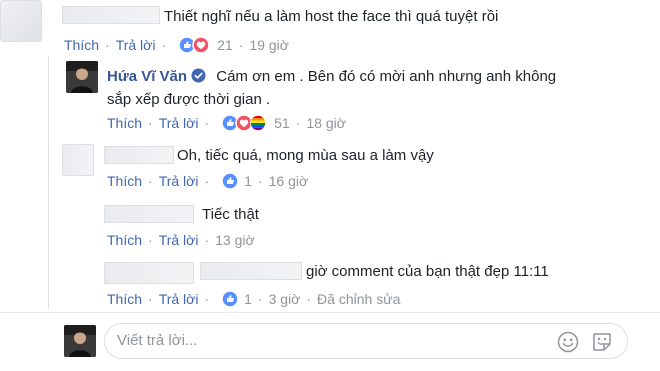 This screenshot has width=660, height=371. I want to click on comment-text: Oh, tiếc quá, mong mùa sau a làm vậy, so click(305, 155).